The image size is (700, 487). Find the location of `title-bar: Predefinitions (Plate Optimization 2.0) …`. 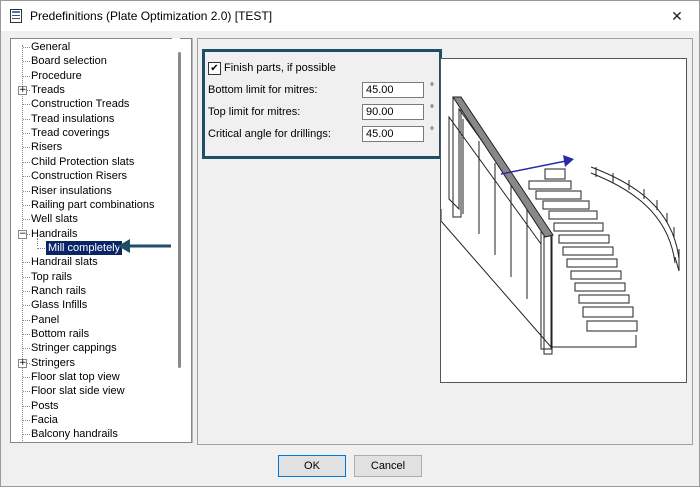

title-bar: Predefinitions (Plate Optimization 2.0) … is located at coordinates (350, 16).